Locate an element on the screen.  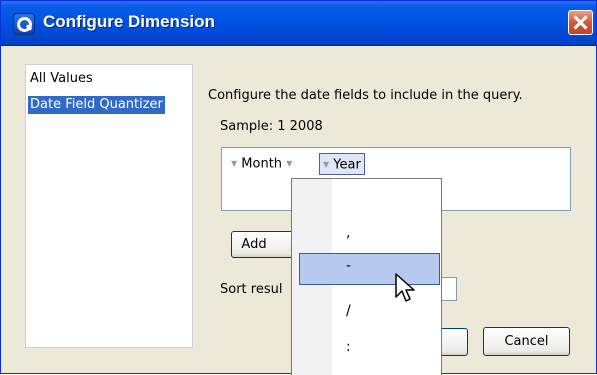
list-item-all-values: All Values is located at coordinates (61, 79).